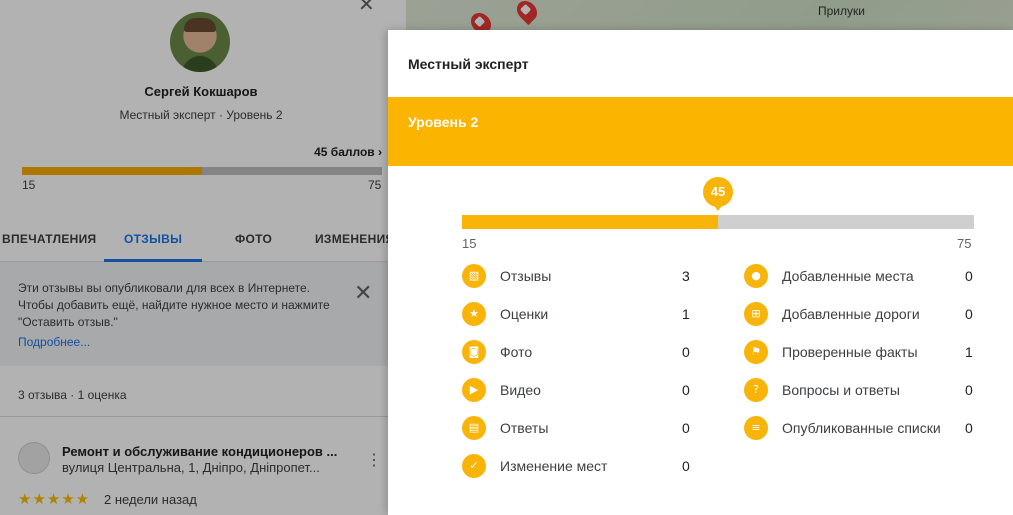  What do you see at coordinates (718, 194) in the screenshot?
I see `points-bubble: 45` at bounding box center [718, 194].